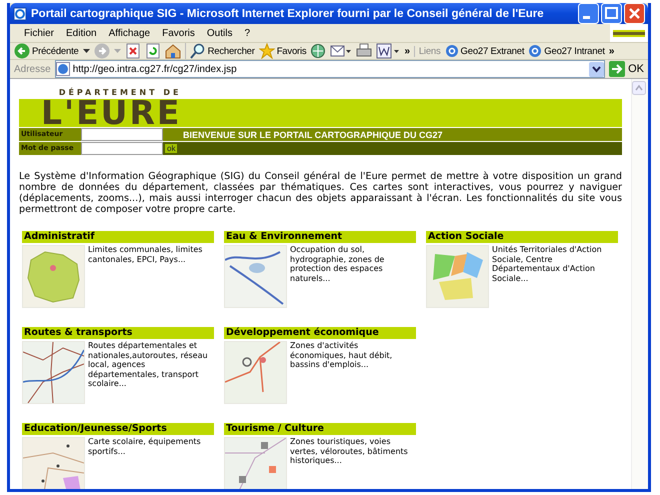 The height and width of the screenshot is (495, 660). What do you see at coordinates (318, 51) in the screenshot?
I see `globe-icon` at bounding box center [318, 51].